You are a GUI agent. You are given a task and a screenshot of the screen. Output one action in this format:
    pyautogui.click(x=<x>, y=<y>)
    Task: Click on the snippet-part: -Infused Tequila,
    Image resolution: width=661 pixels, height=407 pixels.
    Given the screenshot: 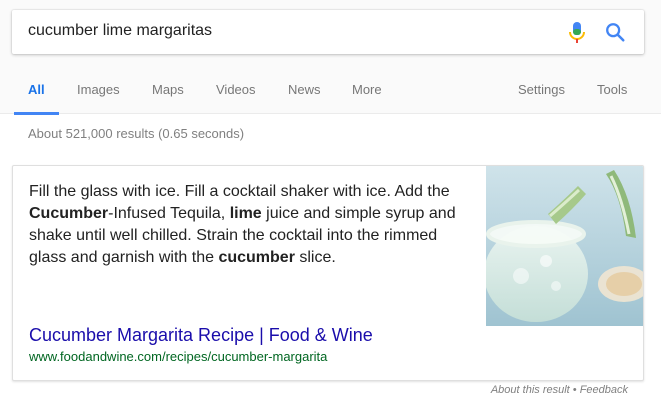 What is the action you would take?
    pyautogui.click(x=169, y=213)
    